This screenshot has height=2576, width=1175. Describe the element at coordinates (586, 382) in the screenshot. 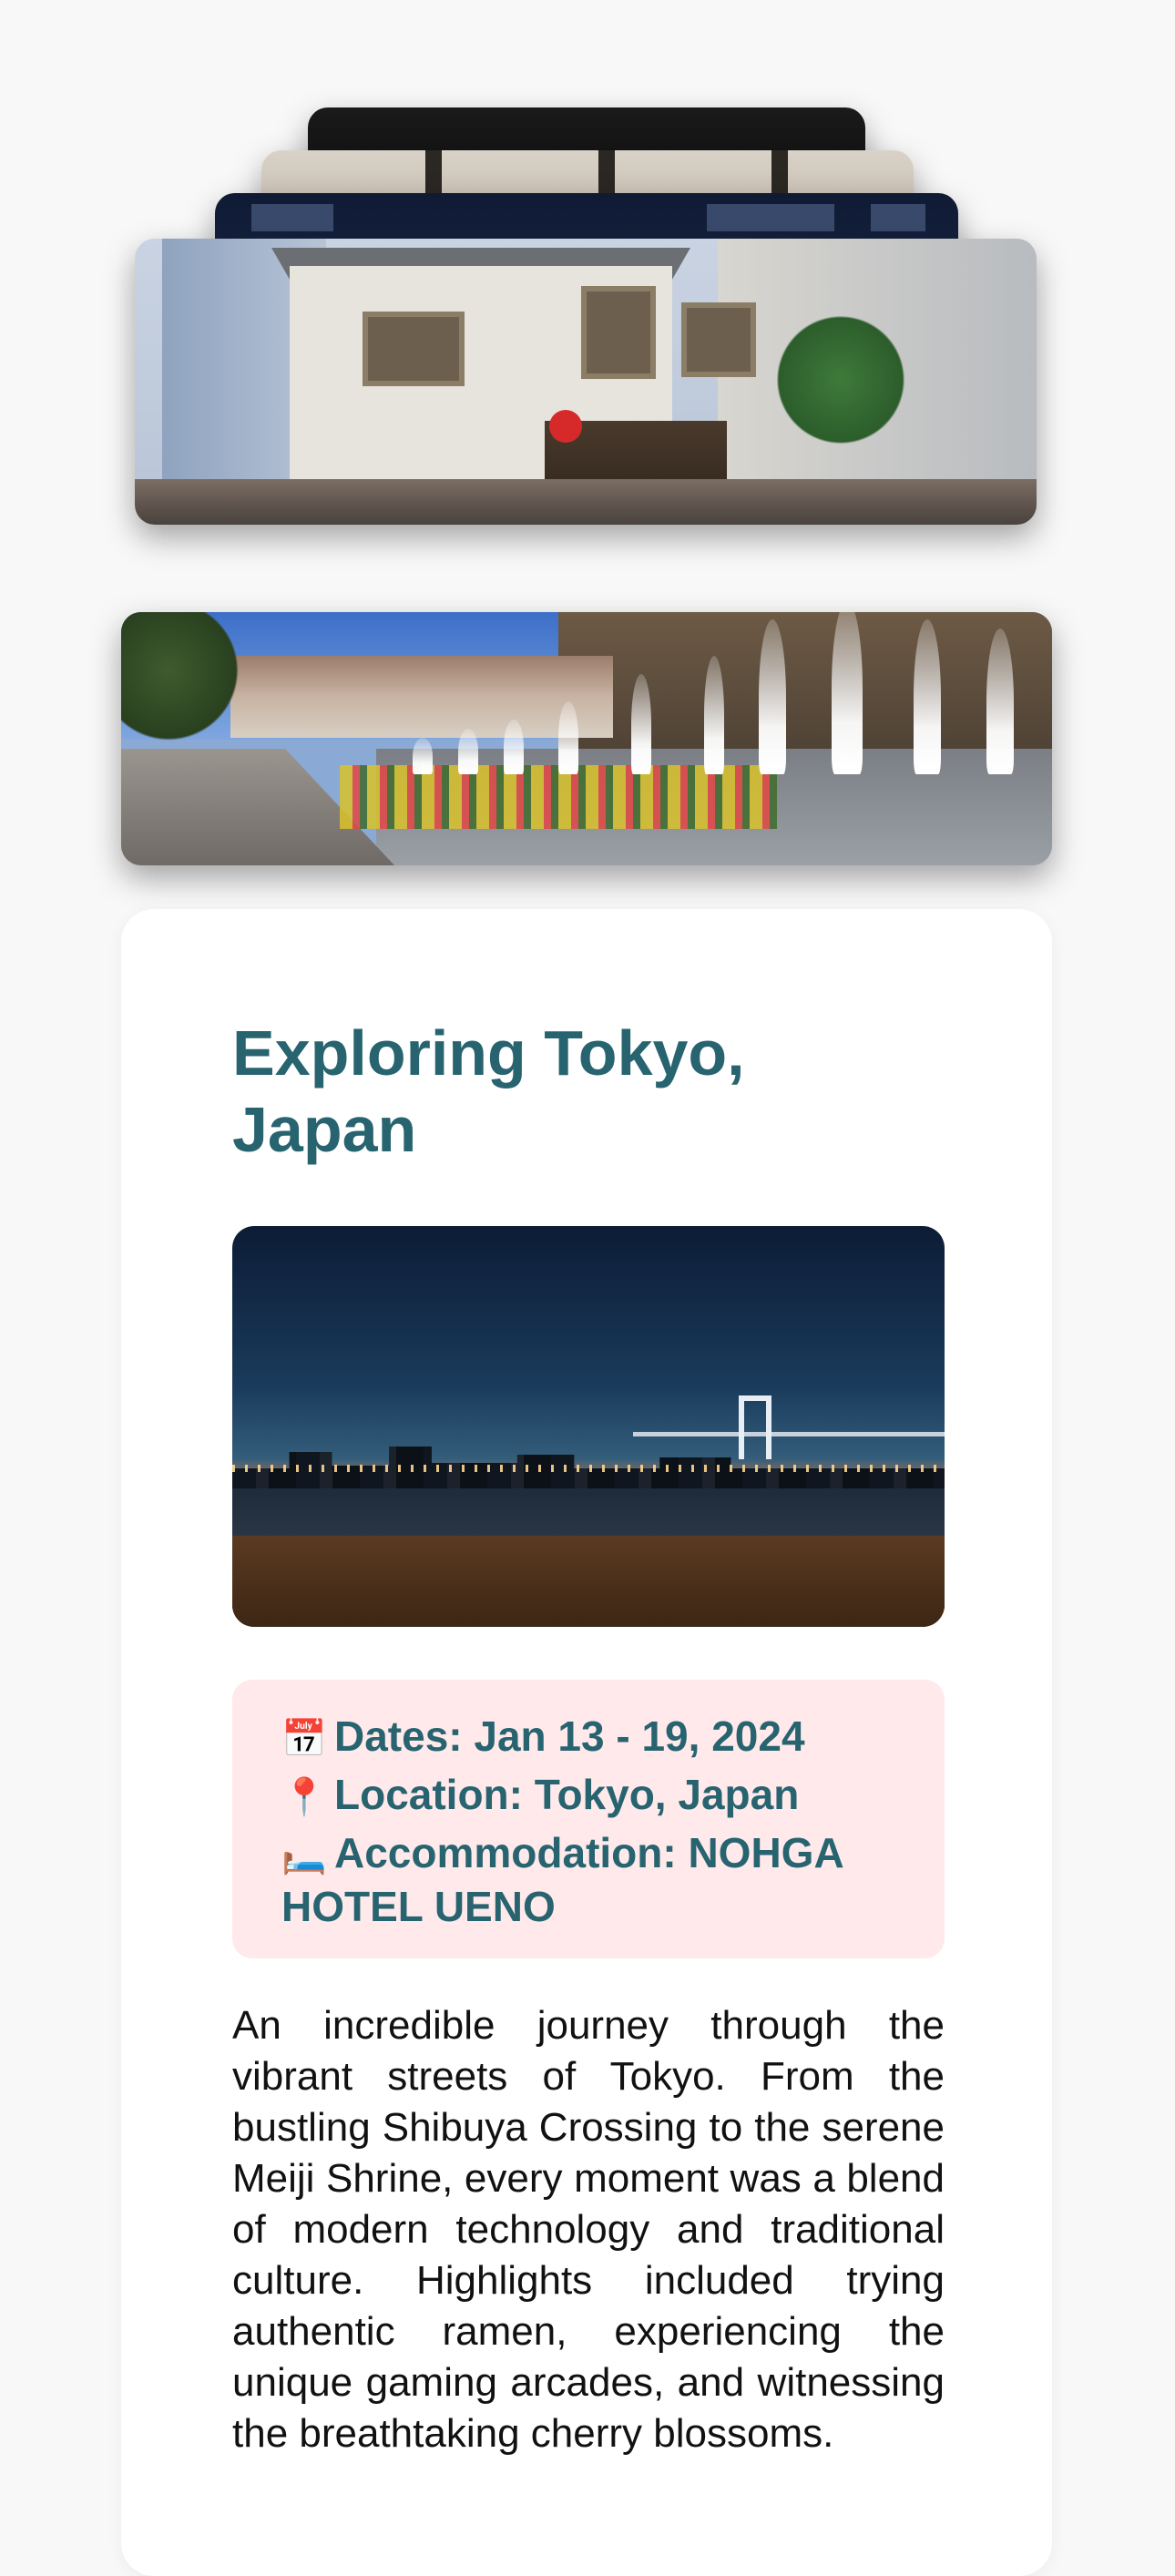

I see `photo-card-building` at that location.